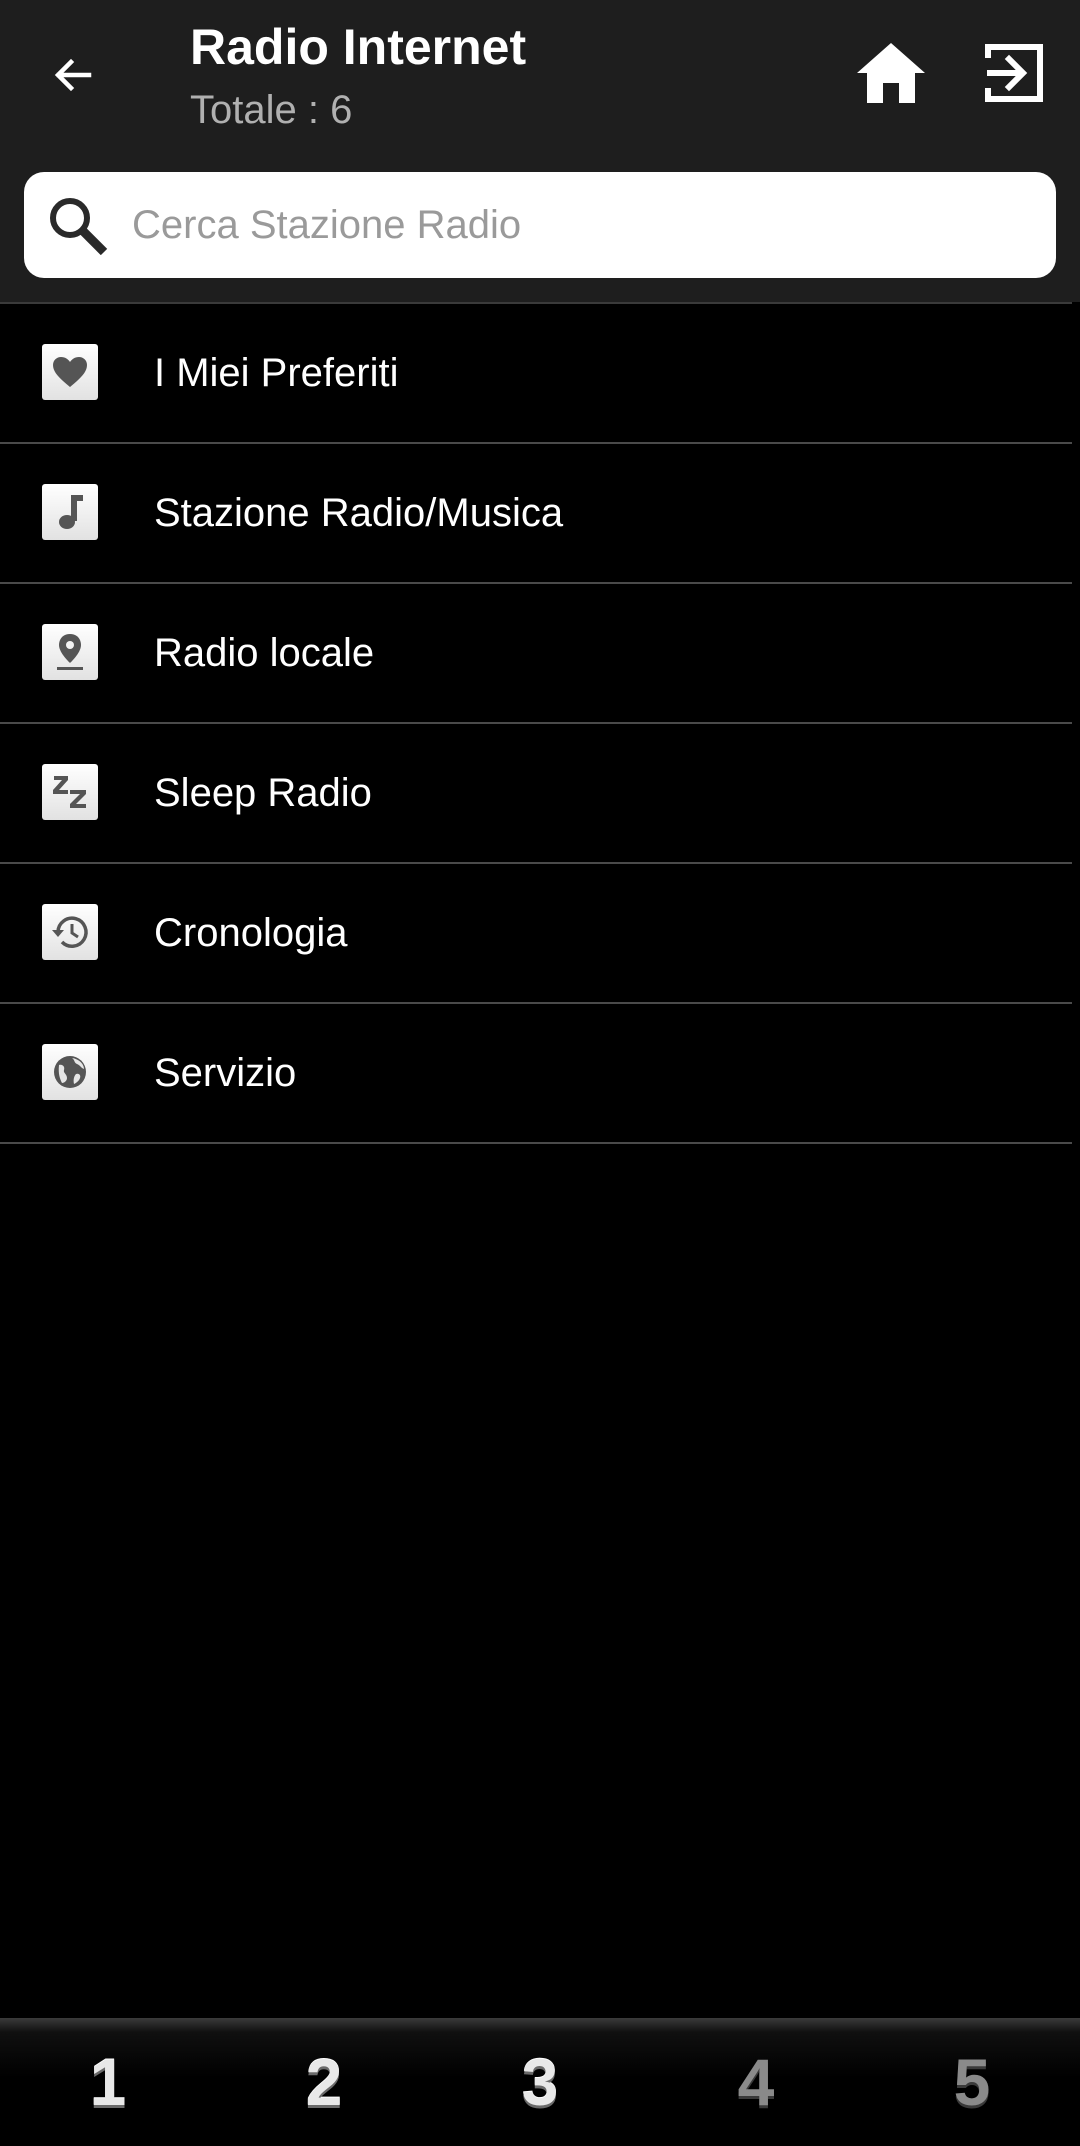 This screenshot has width=1080, height=2146. What do you see at coordinates (536, 1074) in the screenshot?
I see `menu-item-service: Servizio` at bounding box center [536, 1074].